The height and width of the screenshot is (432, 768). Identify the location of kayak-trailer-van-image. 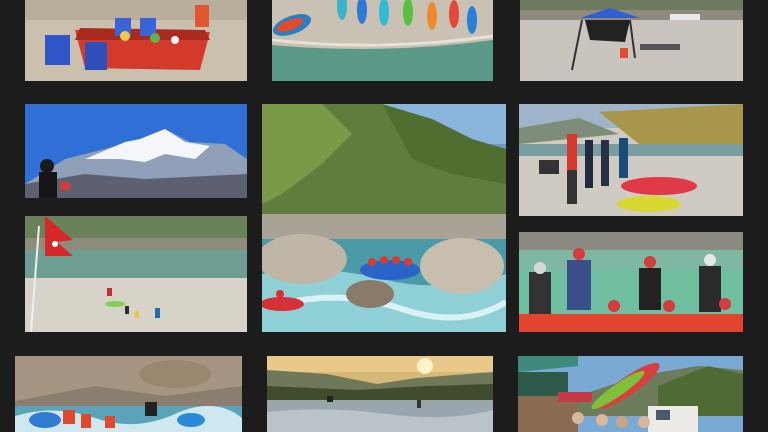
(630, 394).